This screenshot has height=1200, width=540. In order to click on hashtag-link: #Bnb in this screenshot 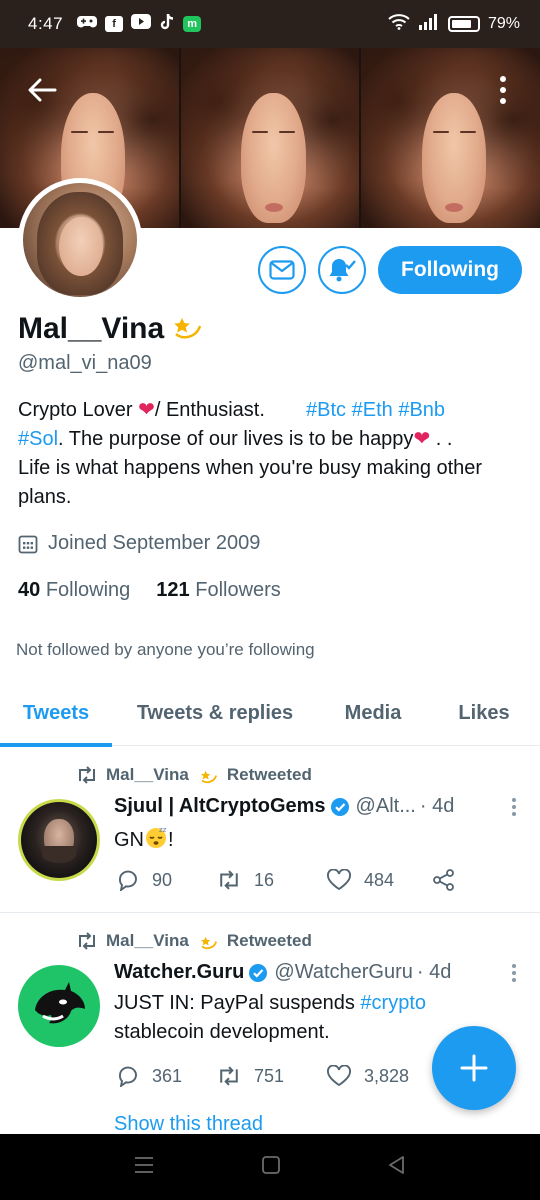, I will do `click(421, 410)`.